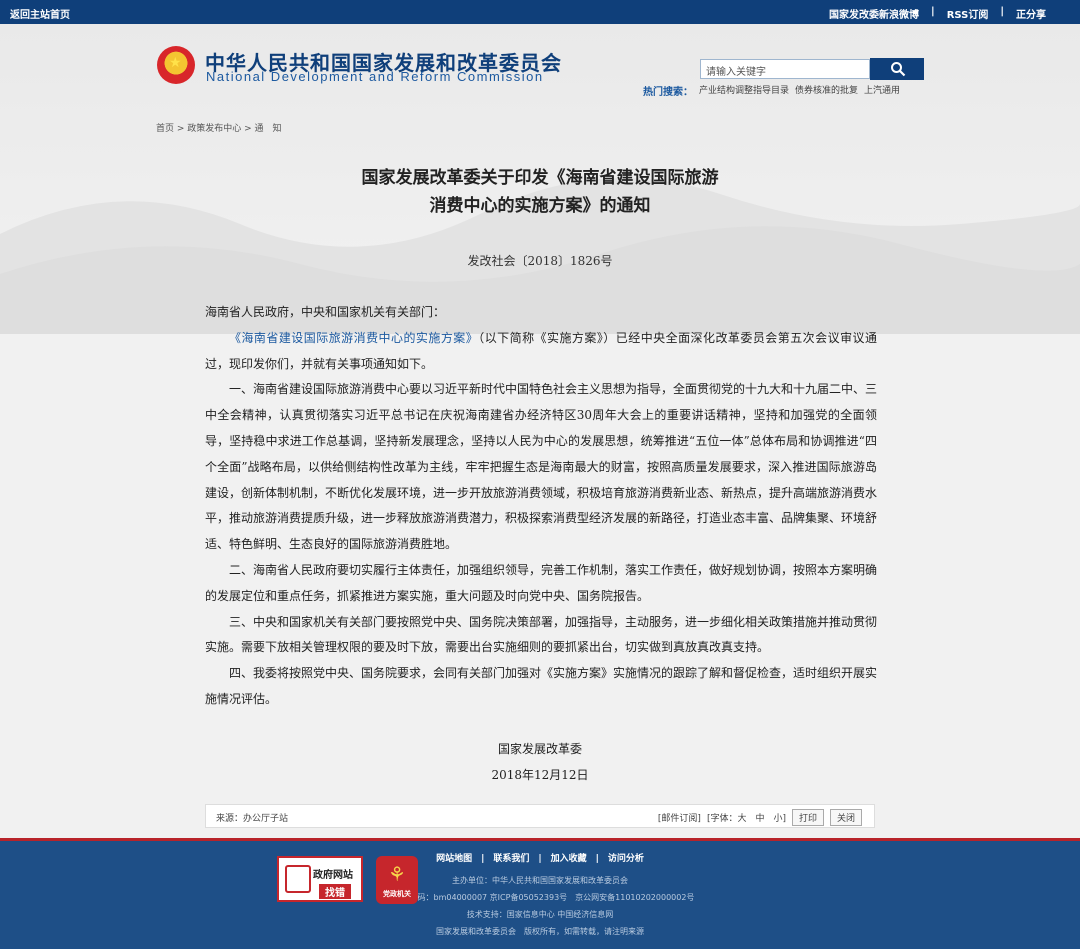  Describe the element at coordinates (540, 192) in the screenshot. I see `document-title: 国家发展改革委关于印发《海南省建设国际旅游 消费中心的实施方案》的通知` at that location.